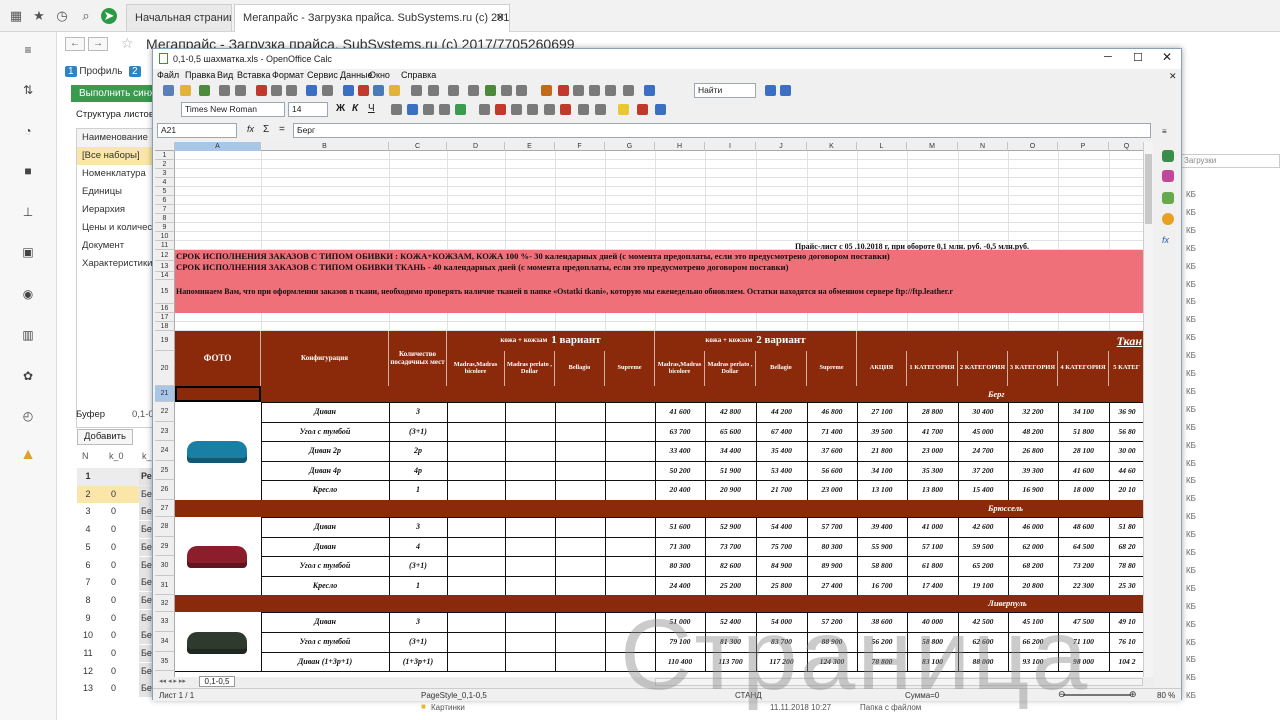 Image resolution: width=1280 pixels, height=720 pixels. Describe the element at coordinates (28, 335) in the screenshot. I see `reports-icon: ▥` at that location.